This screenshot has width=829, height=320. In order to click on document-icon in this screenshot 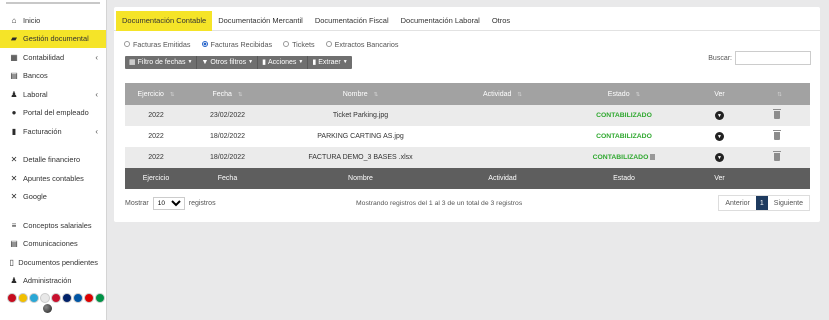, I will do `click(653, 157)`.